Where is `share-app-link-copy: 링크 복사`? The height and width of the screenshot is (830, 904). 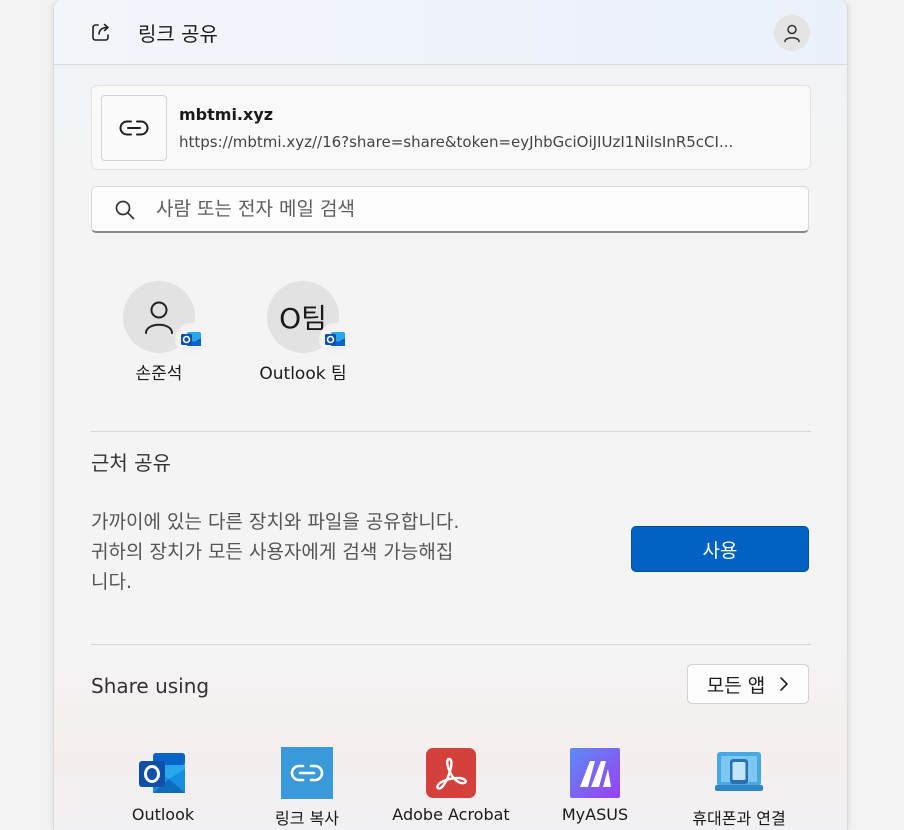 share-app-link-copy: 링크 복사 is located at coordinates (307, 788).